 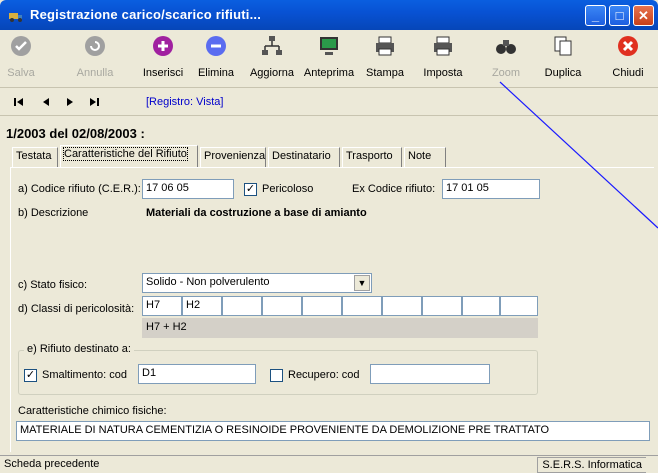 What do you see at coordinates (21, 46) in the screenshot?
I see `check-icon` at bounding box center [21, 46].